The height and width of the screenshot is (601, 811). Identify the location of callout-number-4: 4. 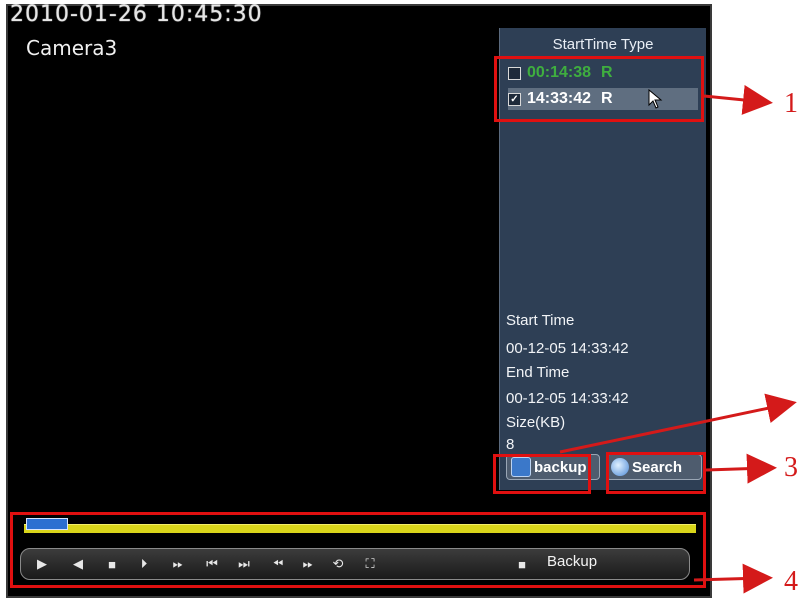
(791, 581).